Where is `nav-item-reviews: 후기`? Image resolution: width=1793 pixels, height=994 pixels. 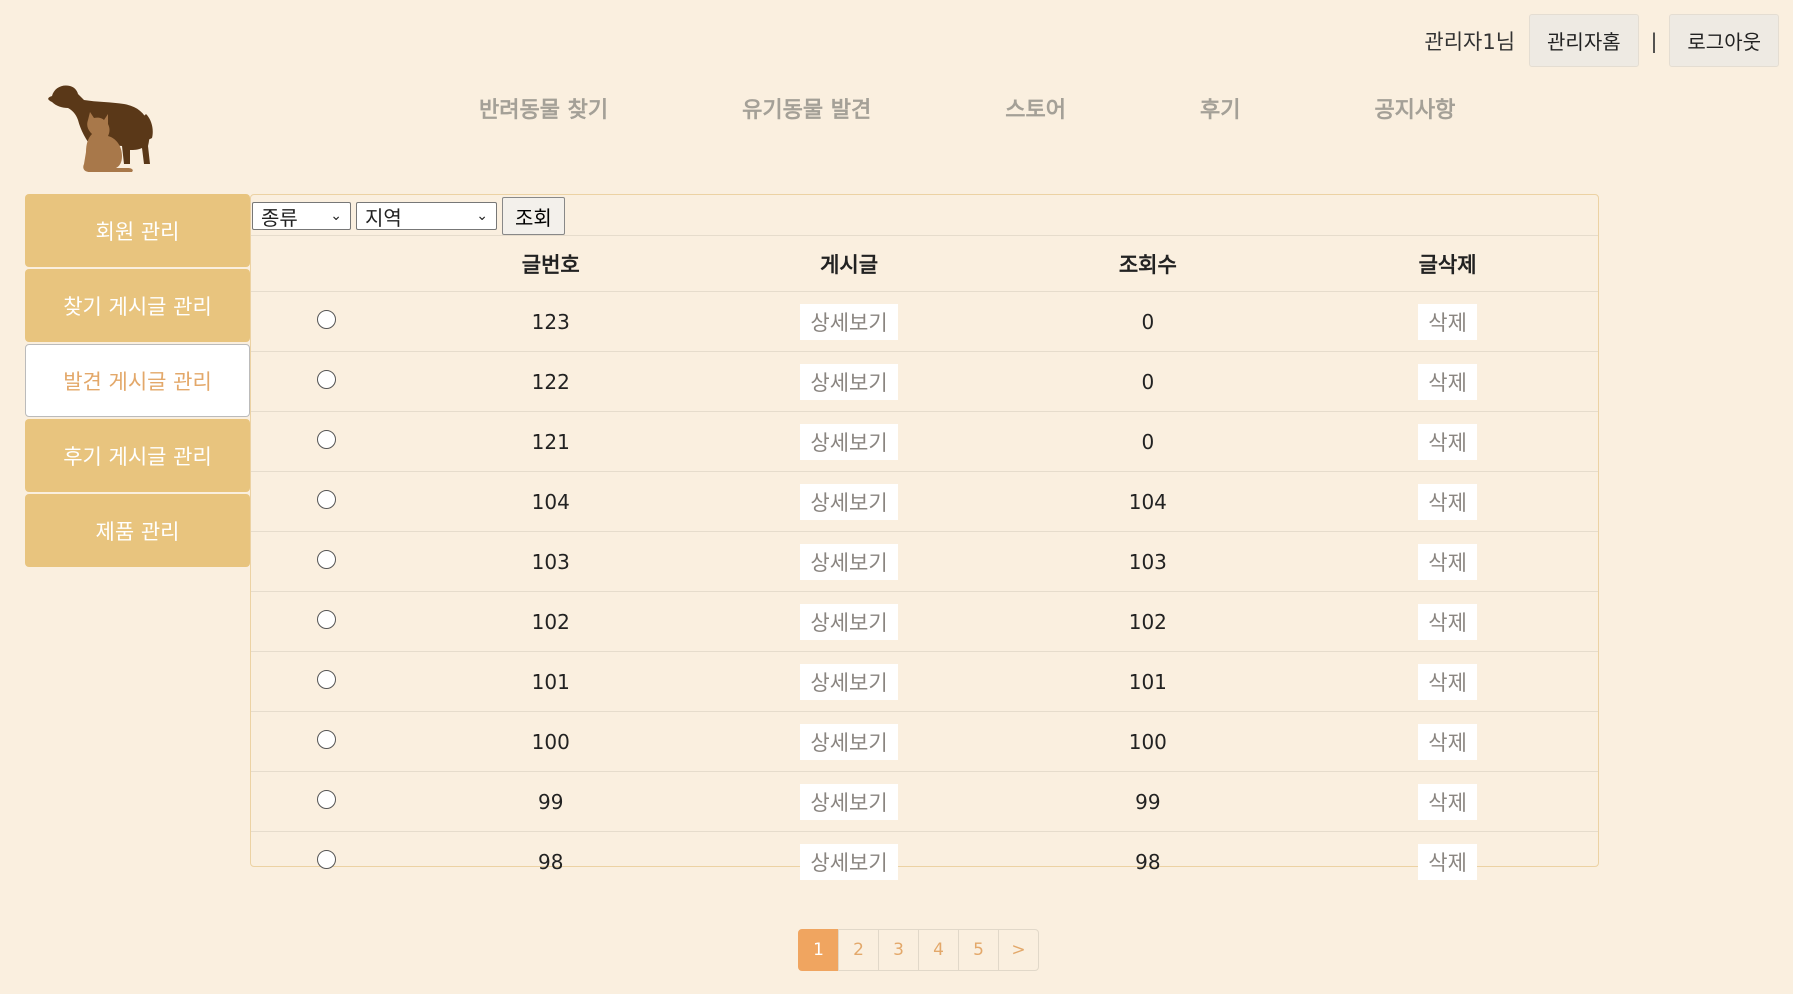
nav-item-reviews: 후기 is located at coordinates (1220, 108).